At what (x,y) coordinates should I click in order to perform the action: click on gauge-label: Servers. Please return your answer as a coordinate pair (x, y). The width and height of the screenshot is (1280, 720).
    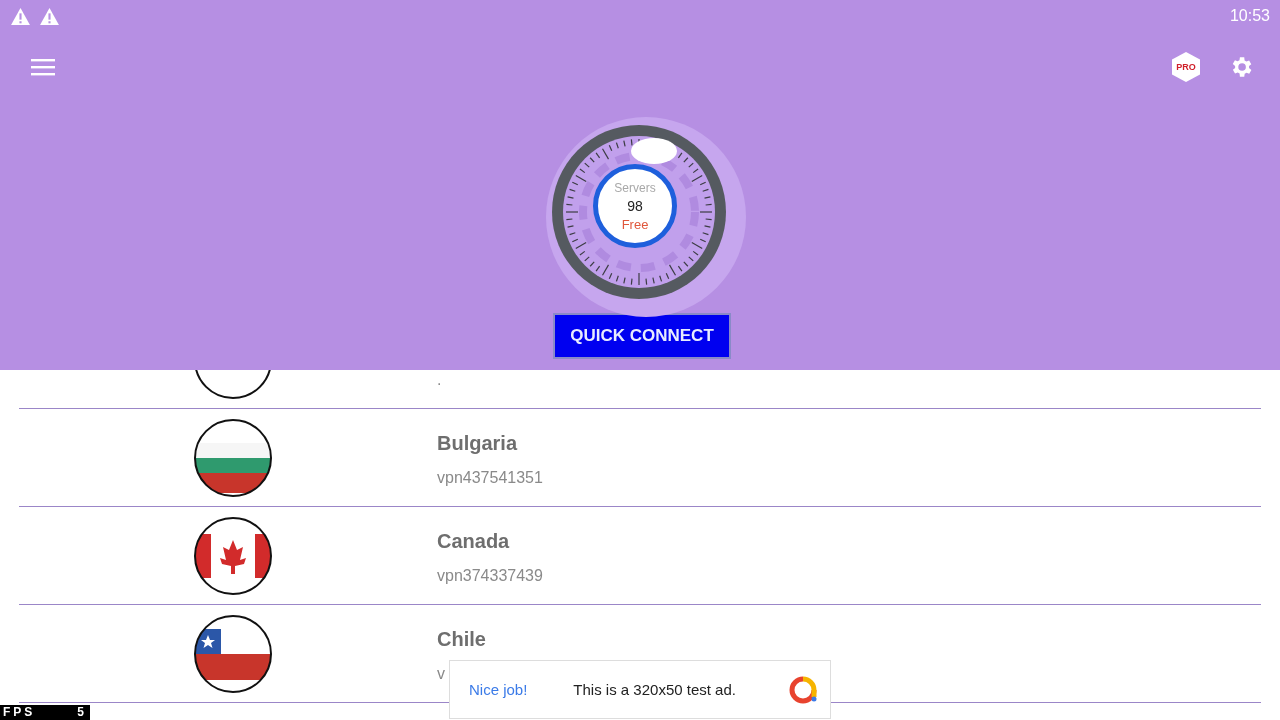
    Looking at the image, I should click on (635, 187).